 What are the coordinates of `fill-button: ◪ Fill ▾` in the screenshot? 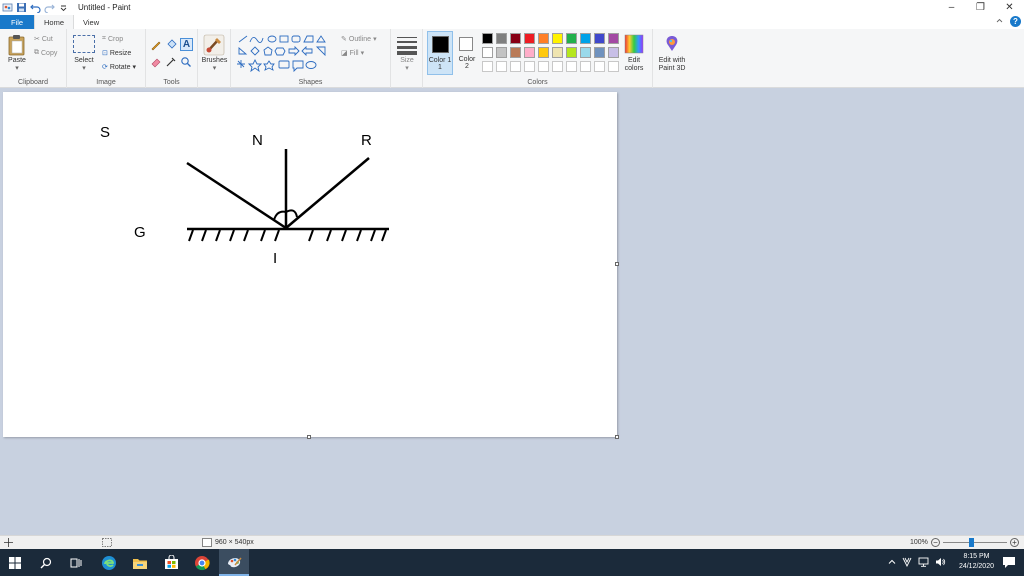 It's located at (352, 53).